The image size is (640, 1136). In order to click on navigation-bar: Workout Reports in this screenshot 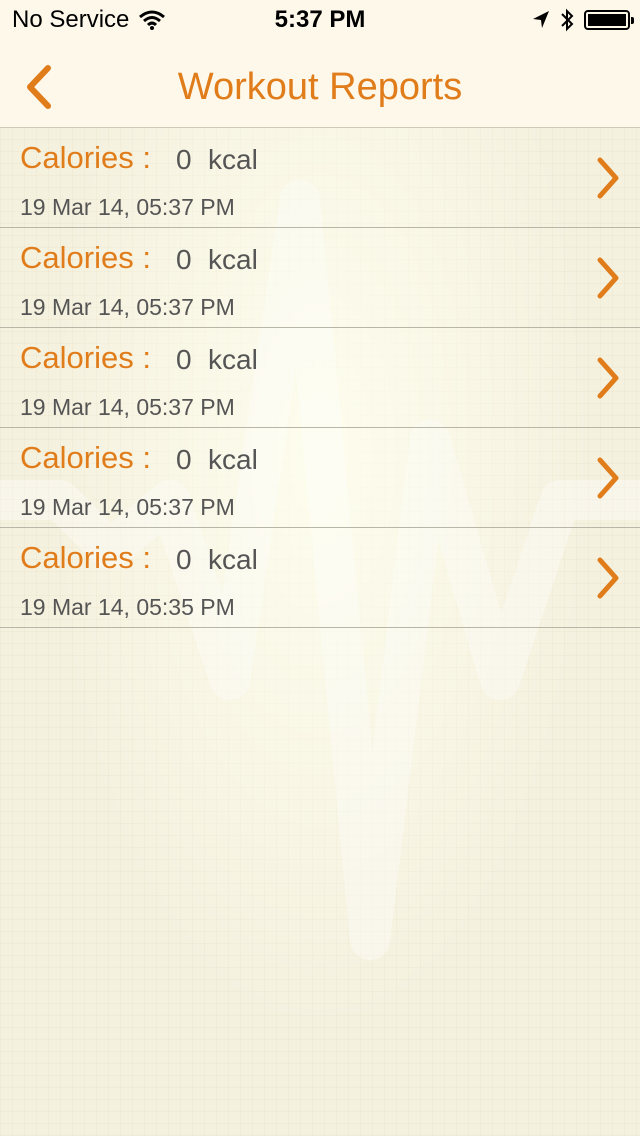, I will do `click(320, 84)`.